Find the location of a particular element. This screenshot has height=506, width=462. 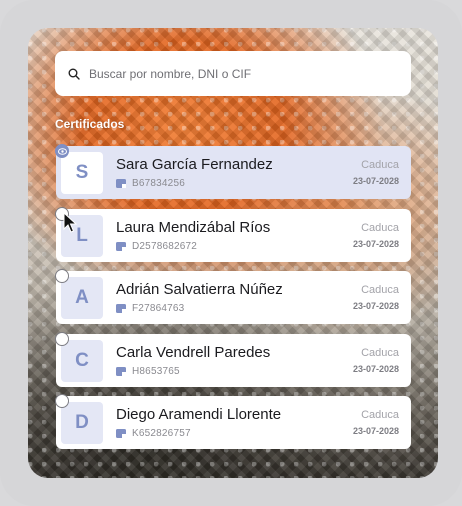

certificate-name: Carla Vendrell Paredes is located at coordinates (193, 352).